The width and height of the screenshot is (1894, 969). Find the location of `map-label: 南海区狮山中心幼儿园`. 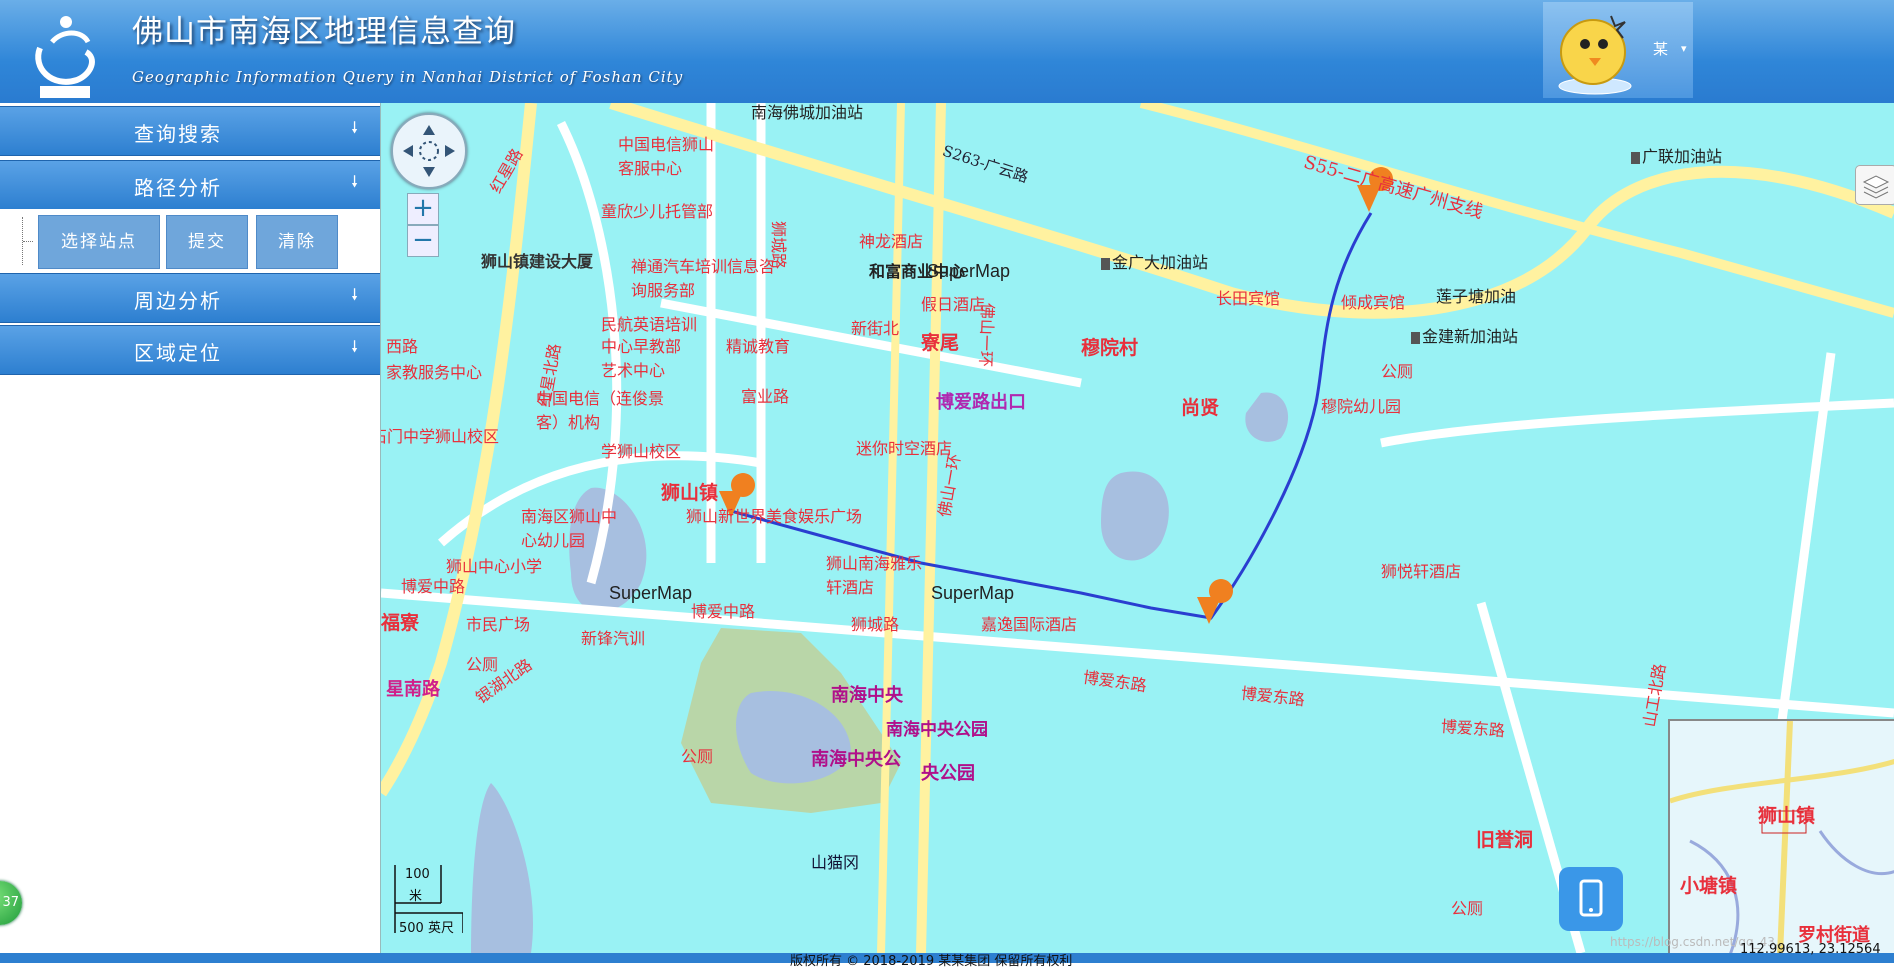

map-label: 南海区狮山中心幼儿园 is located at coordinates (569, 528).